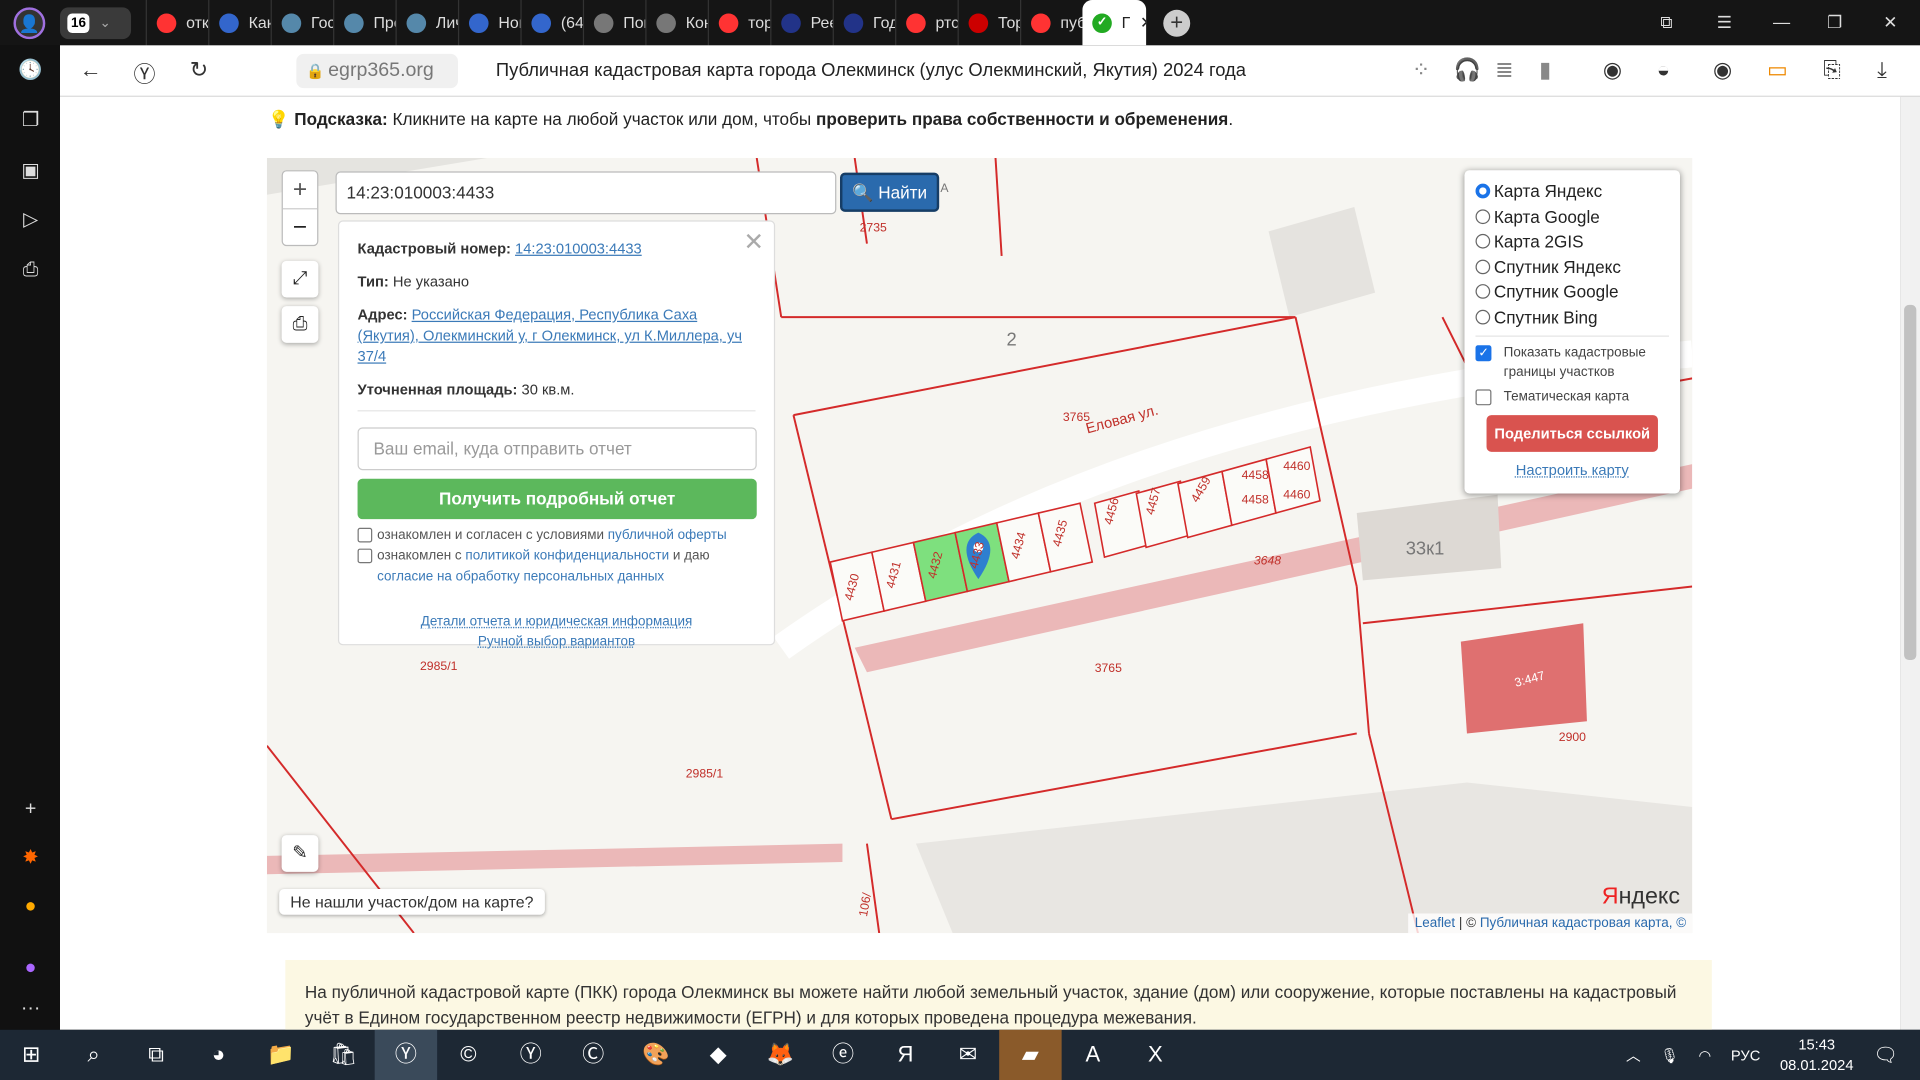 The image size is (1920, 1080). What do you see at coordinates (578, 248) in the screenshot?
I see `cad-number-link: 14:23:010003:4433` at bounding box center [578, 248].